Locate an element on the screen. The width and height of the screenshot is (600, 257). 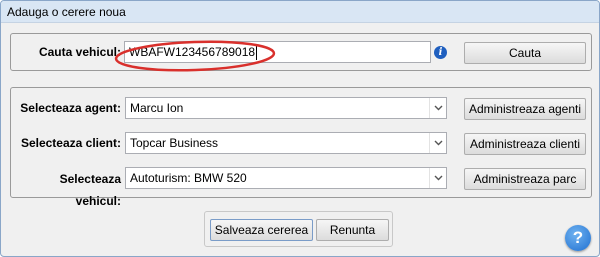
manage-agents-button: Administreaza agenti is located at coordinates (525, 109).